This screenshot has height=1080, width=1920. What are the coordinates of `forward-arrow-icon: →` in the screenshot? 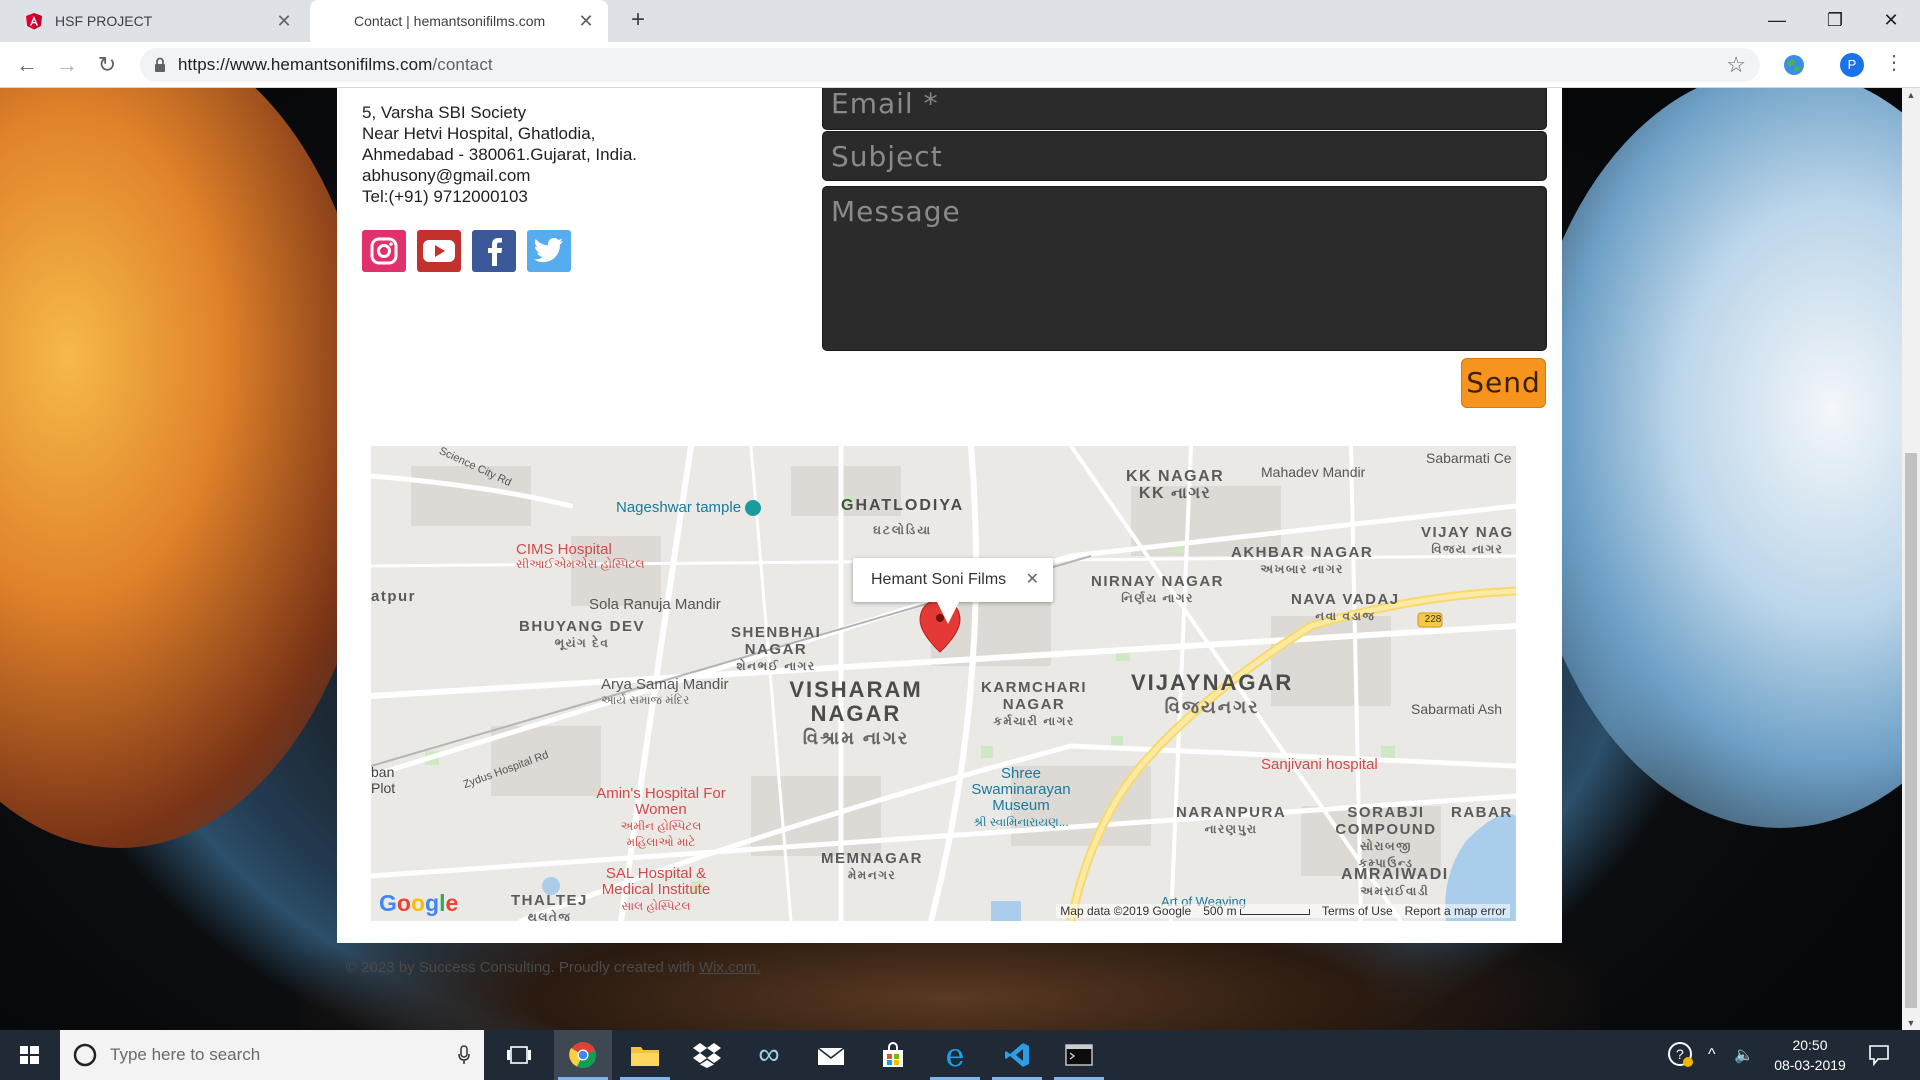 It's located at (67, 65).